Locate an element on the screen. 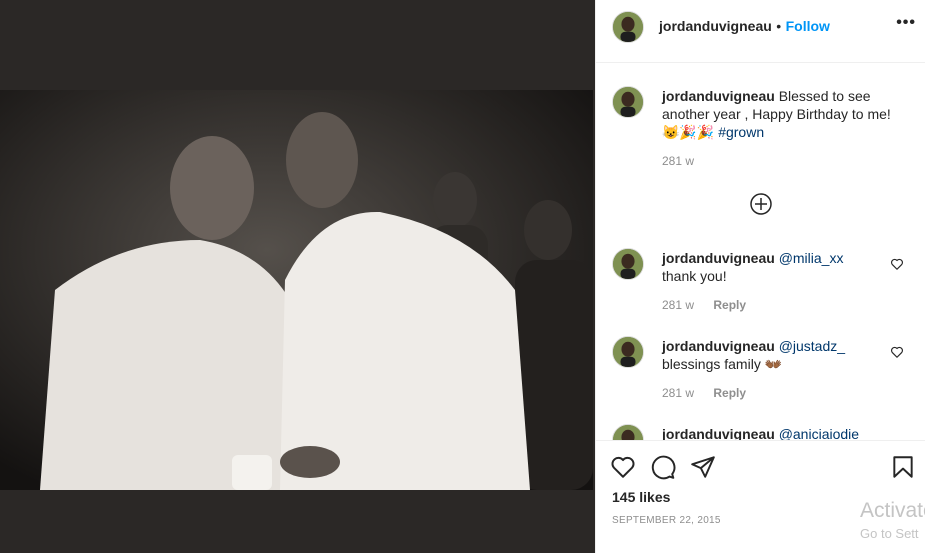  comment-mention: @aniciaiodie is located at coordinates (819, 433).